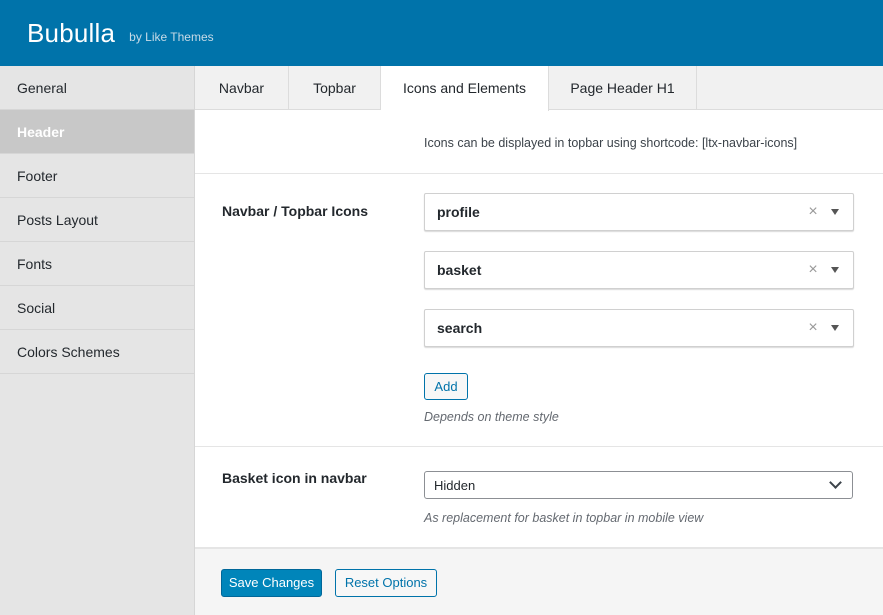 The width and height of the screenshot is (883, 615). I want to click on save-changes-button: Save Changes, so click(271, 583).